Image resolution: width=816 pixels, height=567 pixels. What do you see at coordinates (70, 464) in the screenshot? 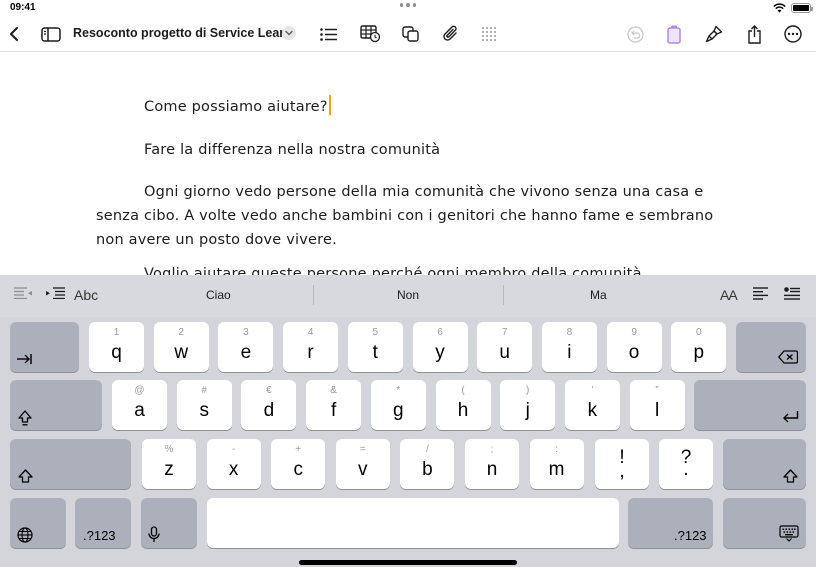
I see `shift-key-left` at bounding box center [70, 464].